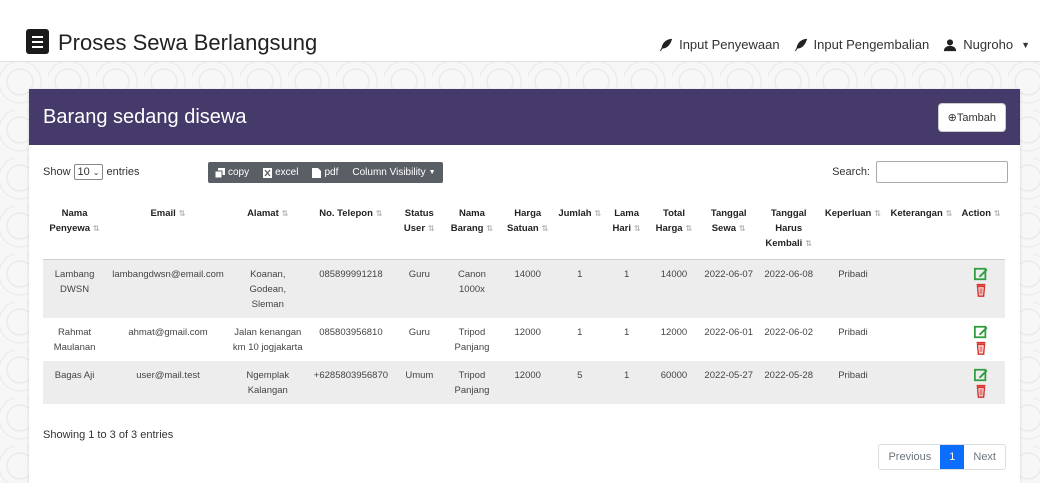 The height and width of the screenshot is (483, 1040). I want to click on excel-button: excel, so click(280, 172).